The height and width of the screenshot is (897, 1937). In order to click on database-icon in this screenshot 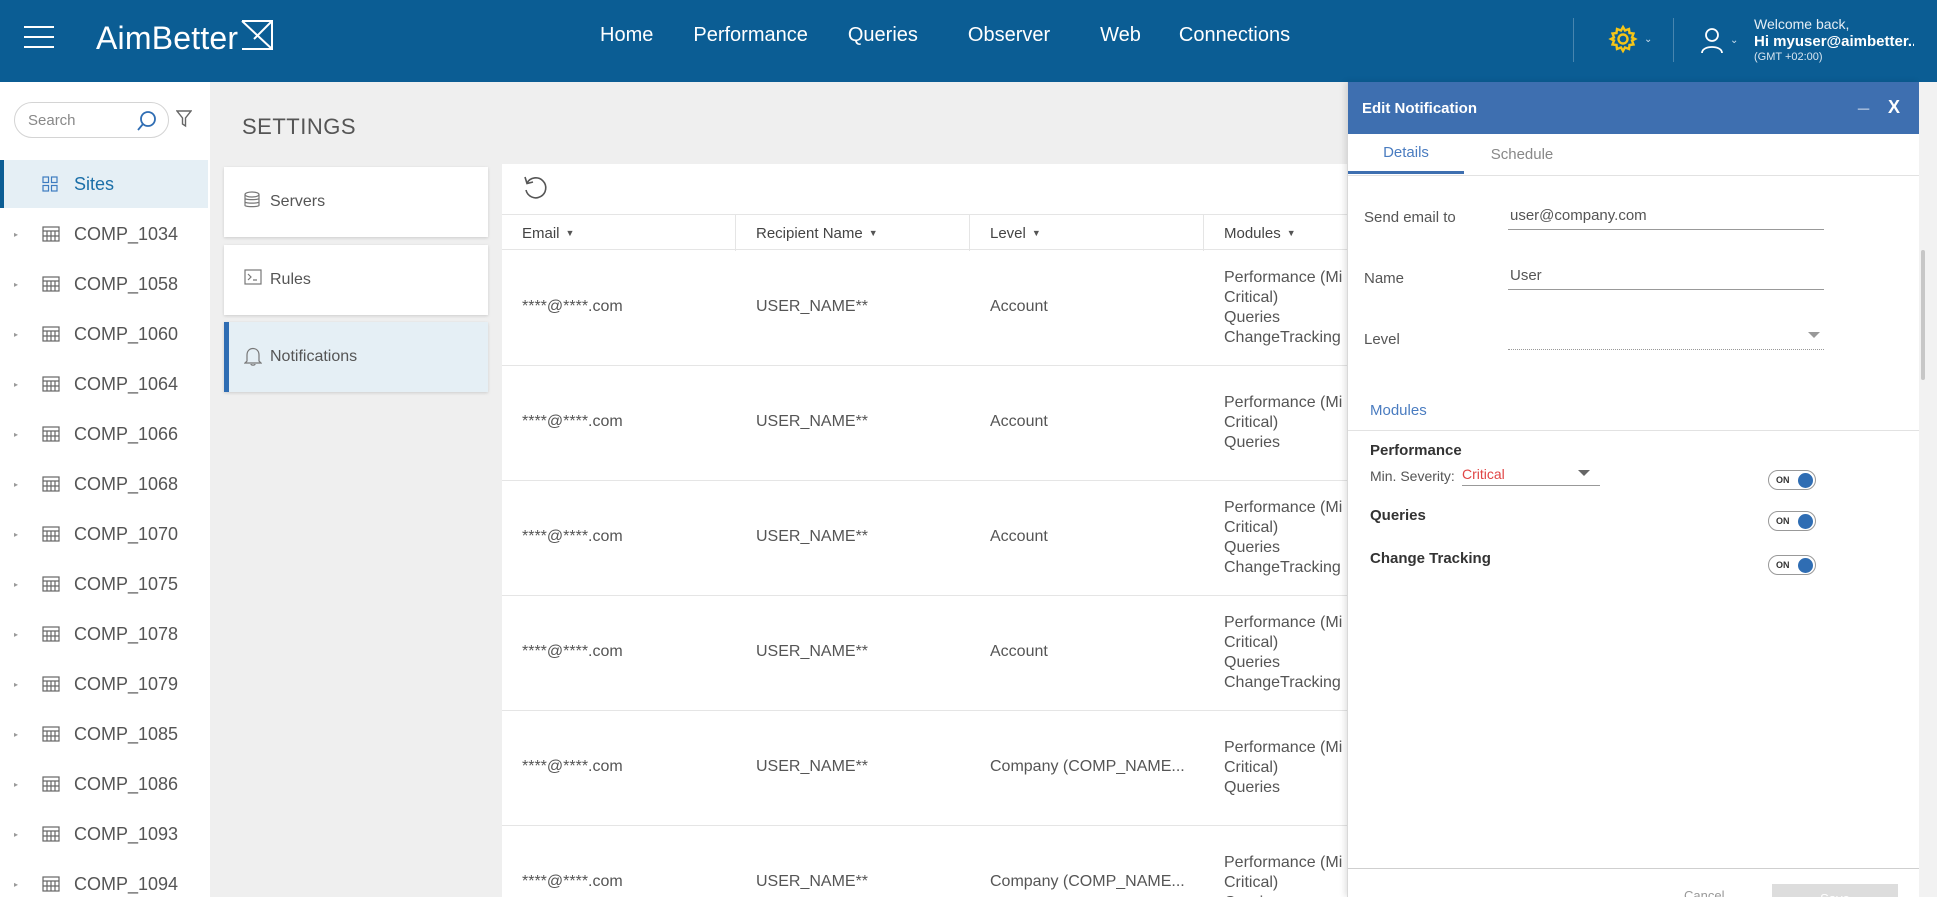, I will do `click(252, 202)`.